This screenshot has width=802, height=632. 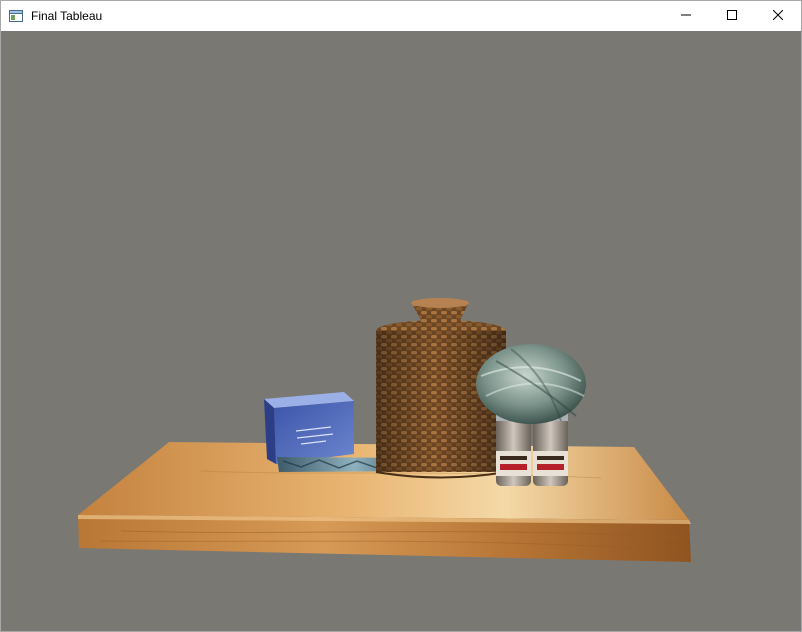 I want to click on close-button, so click(x=778, y=16).